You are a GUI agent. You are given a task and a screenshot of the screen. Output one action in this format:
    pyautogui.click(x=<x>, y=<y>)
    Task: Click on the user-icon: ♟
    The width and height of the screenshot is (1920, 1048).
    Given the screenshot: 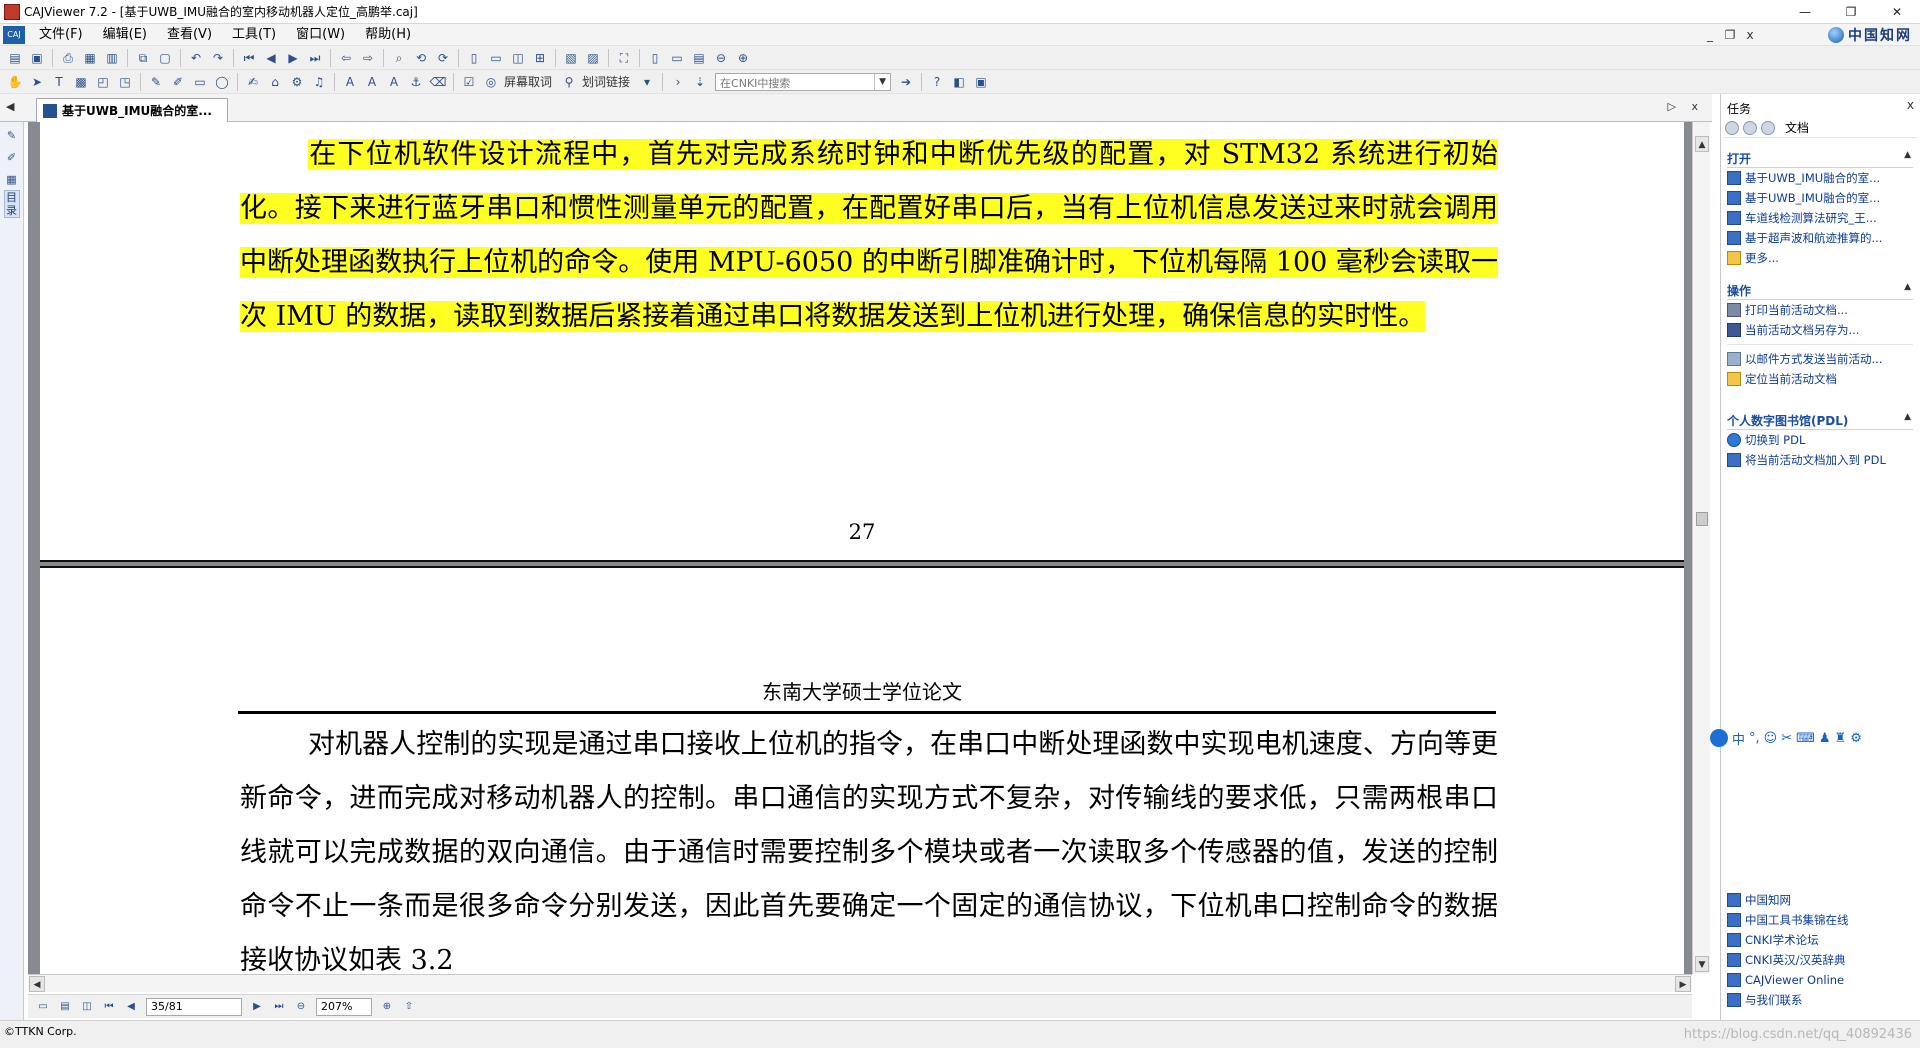 What is the action you would take?
    pyautogui.click(x=1825, y=738)
    